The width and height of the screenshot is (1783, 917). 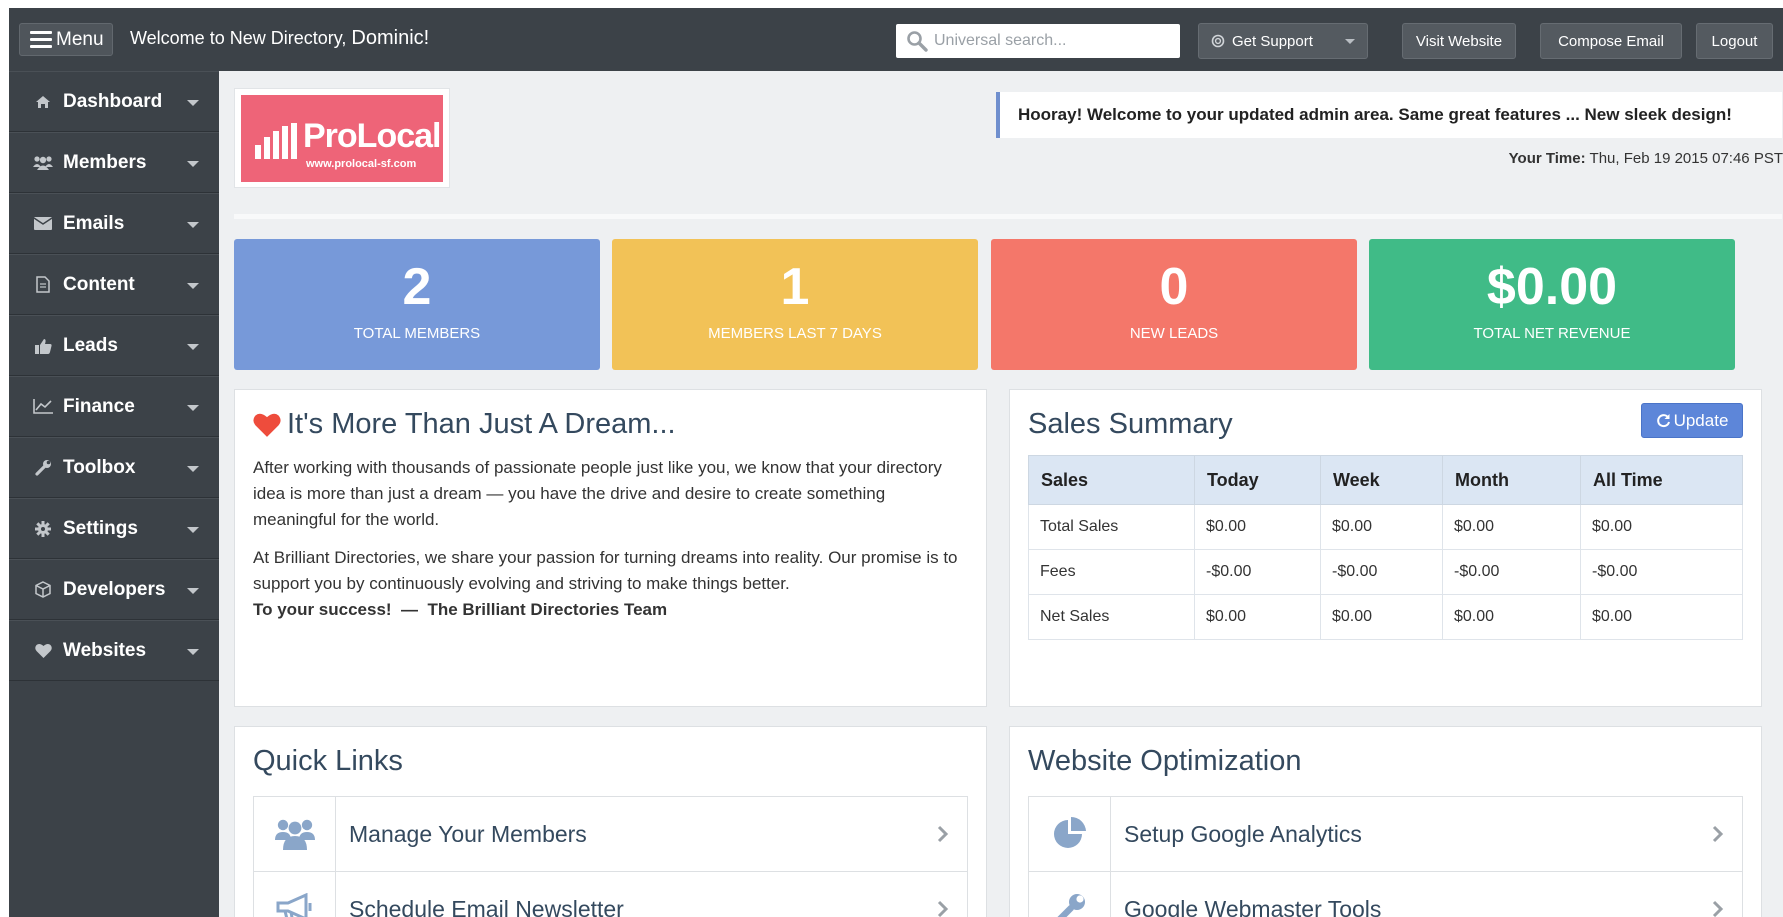 I want to click on update-label: Update, so click(x=1701, y=420).